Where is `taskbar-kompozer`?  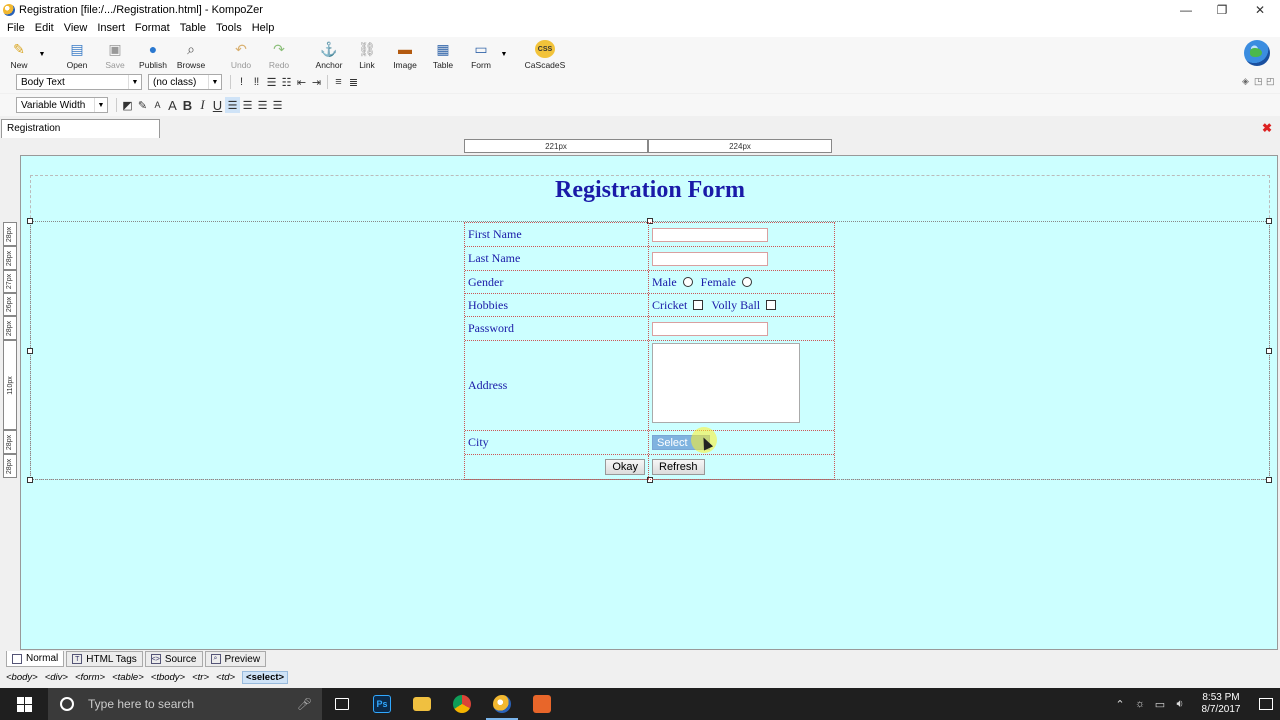 taskbar-kompozer is located at coordinates (502, 704).